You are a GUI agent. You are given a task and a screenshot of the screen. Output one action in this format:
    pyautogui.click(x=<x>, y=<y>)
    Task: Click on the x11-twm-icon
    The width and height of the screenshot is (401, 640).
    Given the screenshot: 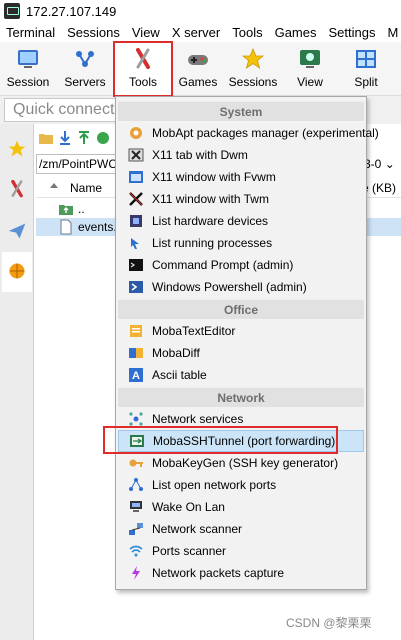 What is the action you would take?
    pyautogui.click(x=136, y=199)
    